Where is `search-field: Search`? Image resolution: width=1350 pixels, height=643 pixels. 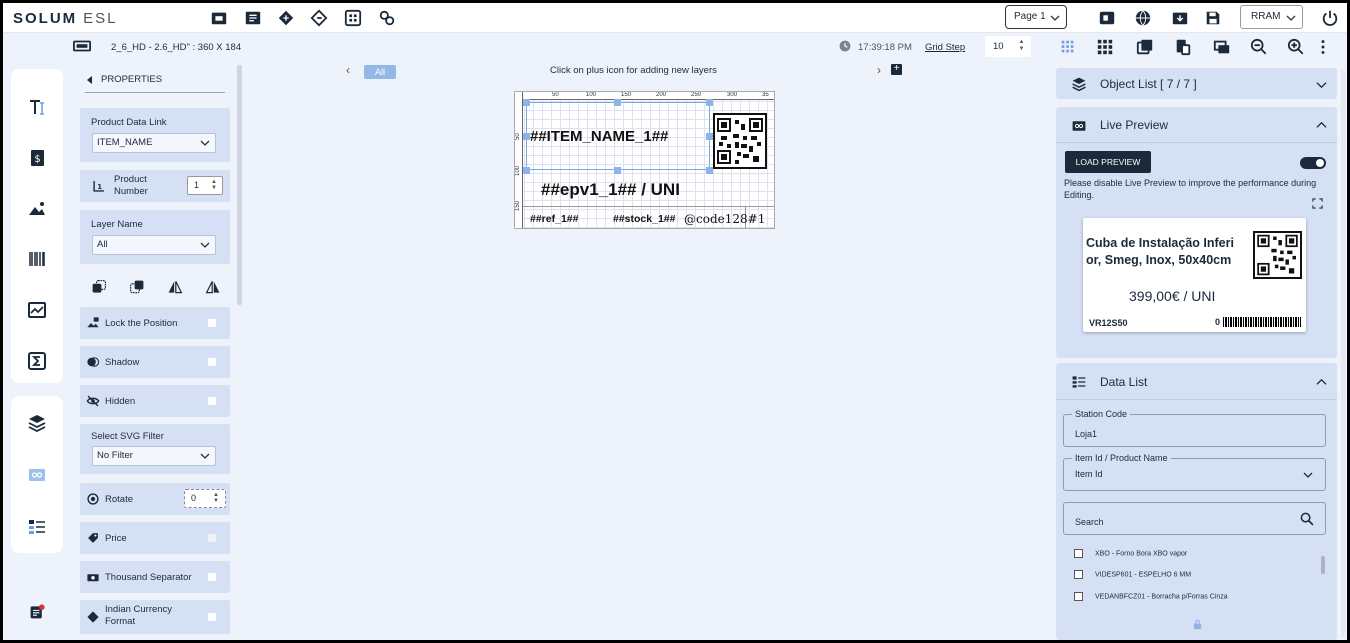
search-field: Search is located at coordinates (1194, 518).